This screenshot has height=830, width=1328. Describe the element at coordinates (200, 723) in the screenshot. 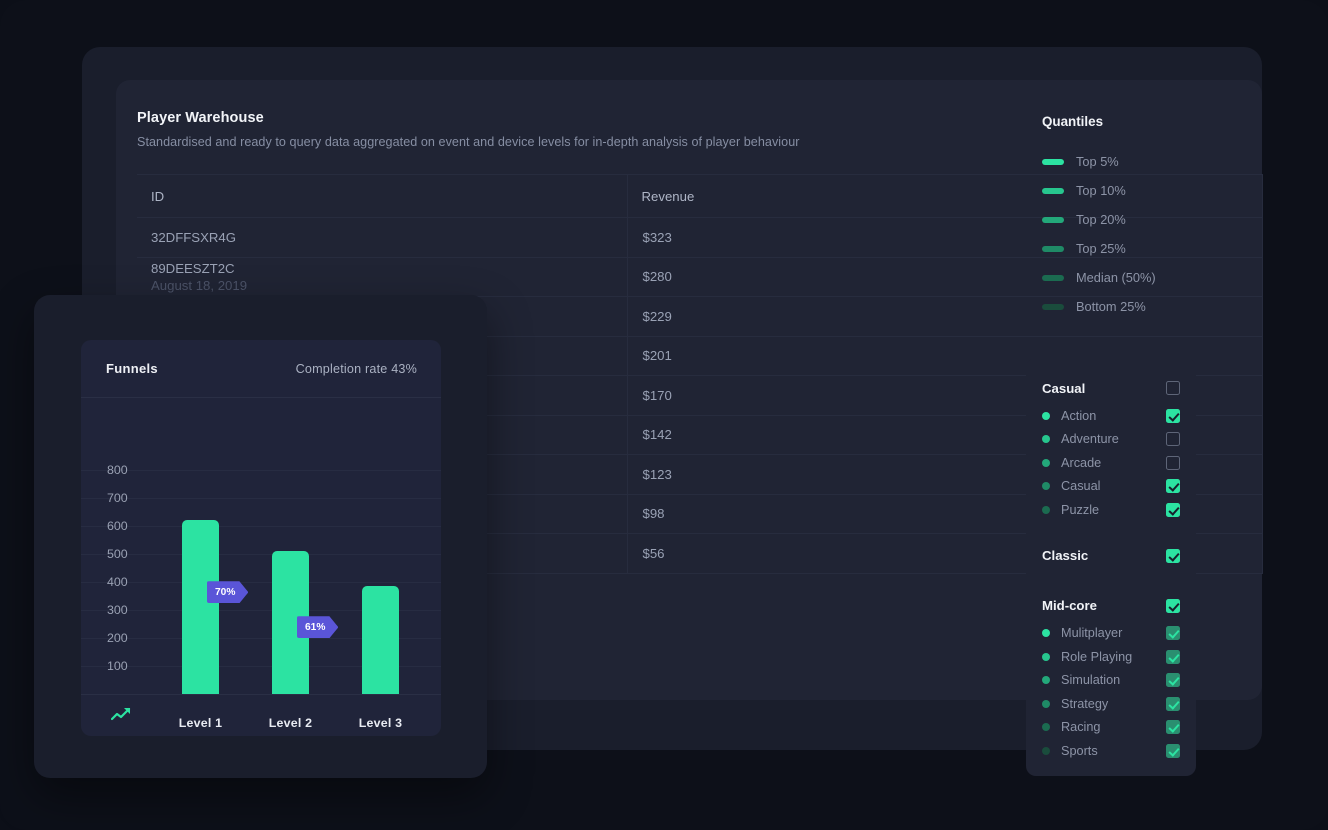

I see `x-axis-category-label: Level 1` at that location.